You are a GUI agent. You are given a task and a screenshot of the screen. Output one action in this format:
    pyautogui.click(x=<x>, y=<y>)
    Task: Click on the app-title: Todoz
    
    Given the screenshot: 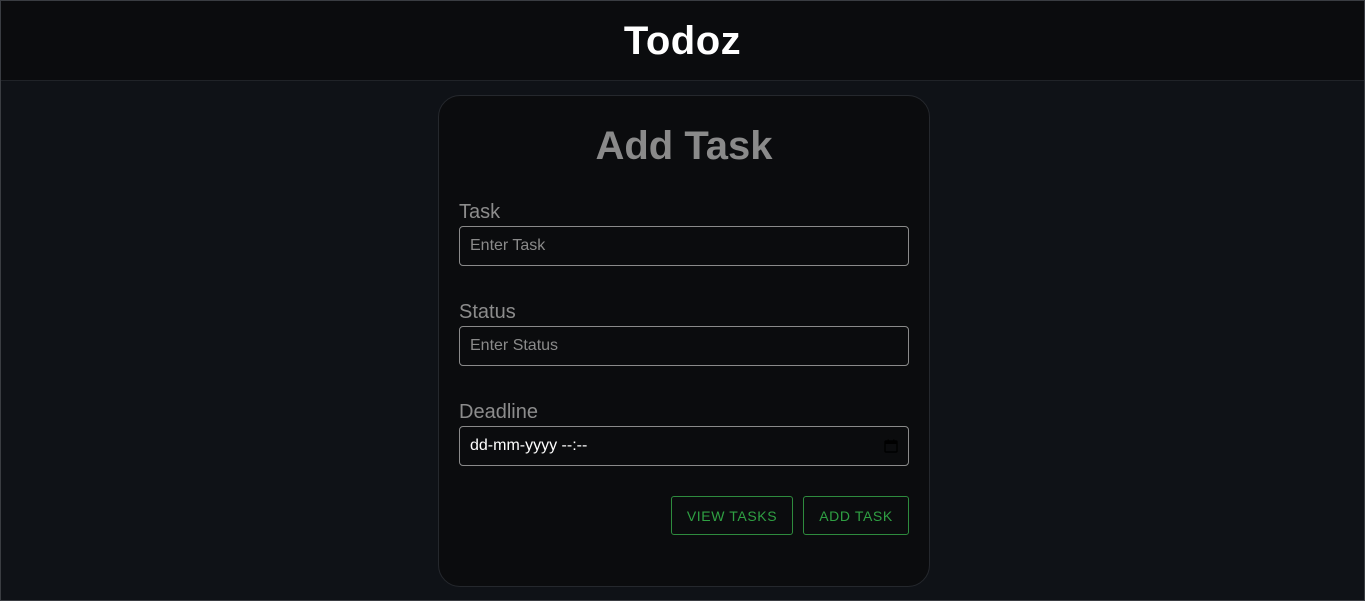 What is the action you would take?
    pyautogui.click(x=682, y=40)
    